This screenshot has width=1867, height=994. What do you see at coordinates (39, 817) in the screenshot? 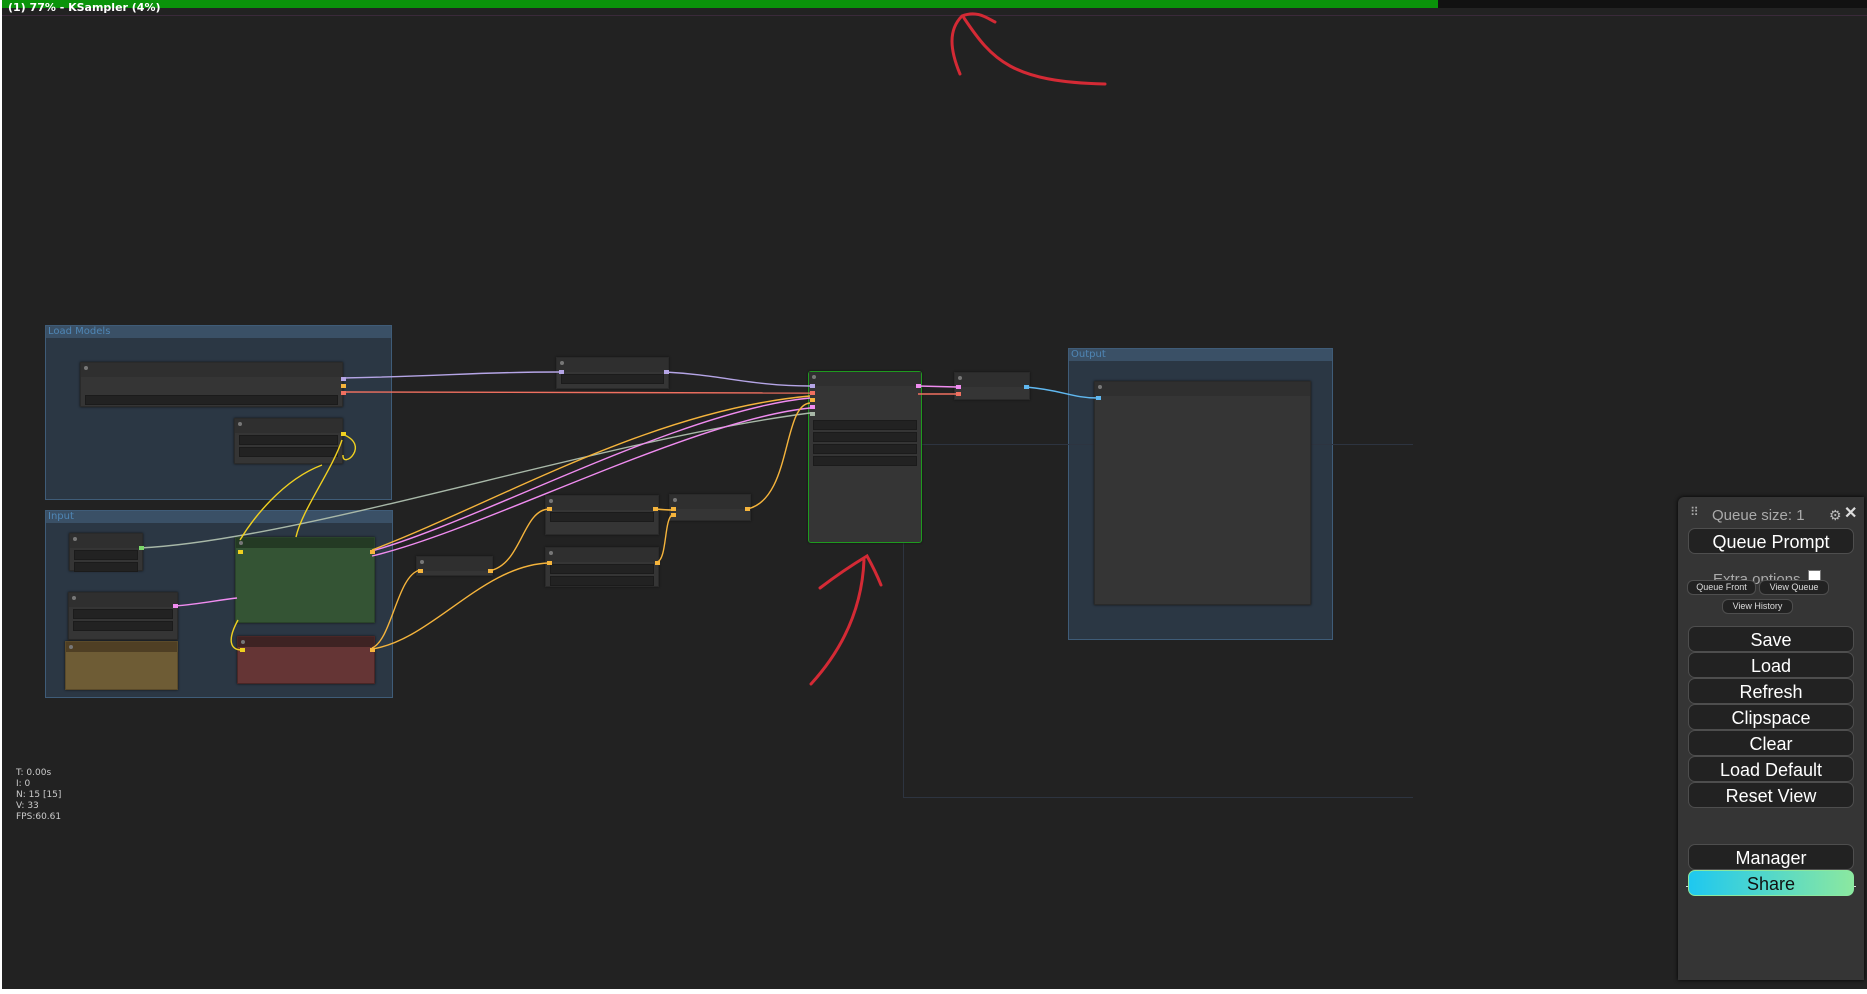
I see `stat-fps: FPS:60.61` at bounding box center [39, 817].